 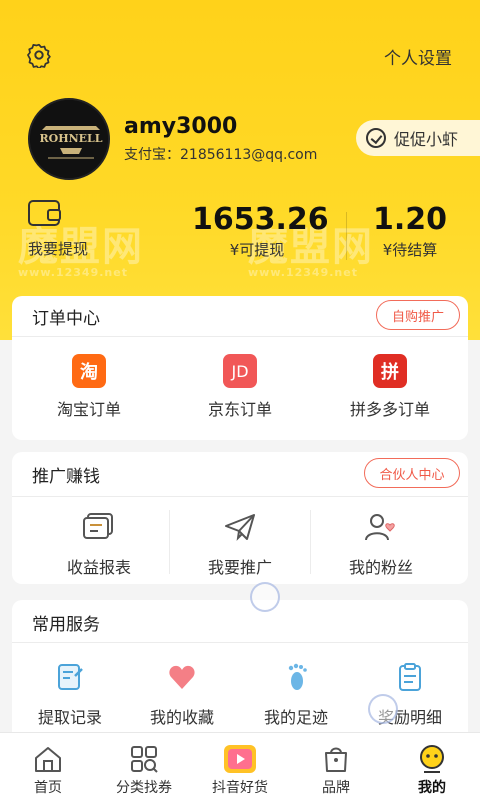 I want to click on earnings-report-label: 收益报表, so click(x=98, y=567).